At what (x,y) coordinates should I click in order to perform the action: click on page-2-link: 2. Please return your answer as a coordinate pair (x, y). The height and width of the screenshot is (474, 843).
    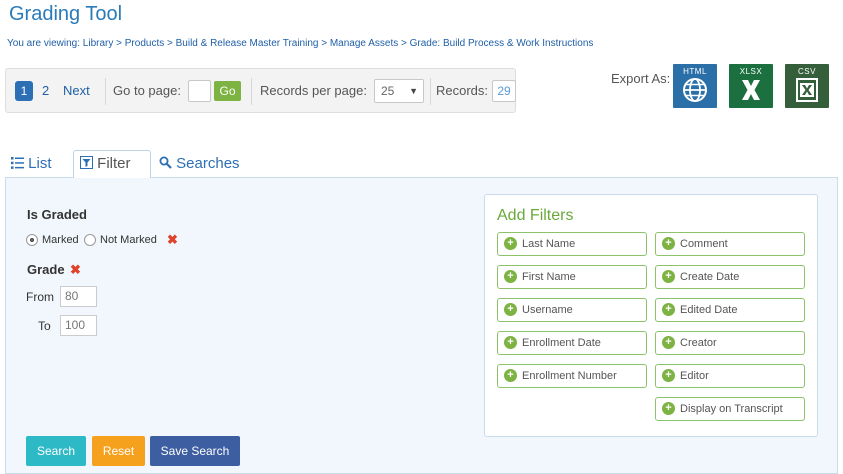
    Looking at the image, I should click on (45, 90).